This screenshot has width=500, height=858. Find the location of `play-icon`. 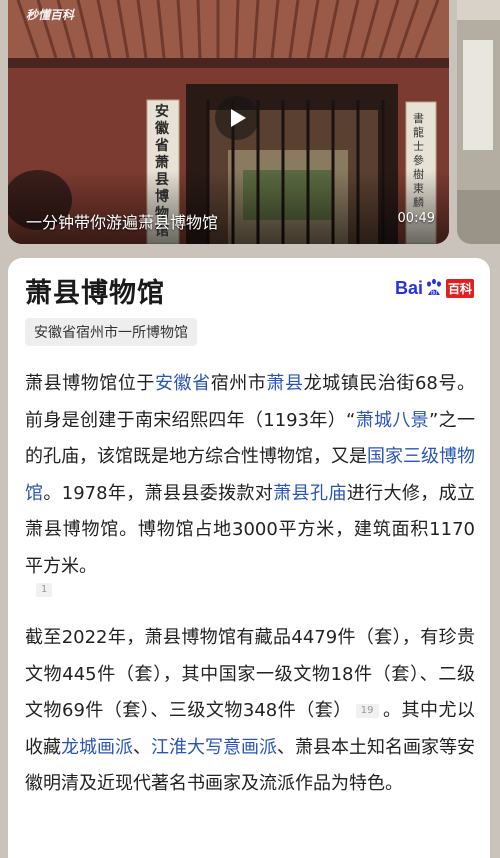

play-icon is located at coordinates (238, 118).